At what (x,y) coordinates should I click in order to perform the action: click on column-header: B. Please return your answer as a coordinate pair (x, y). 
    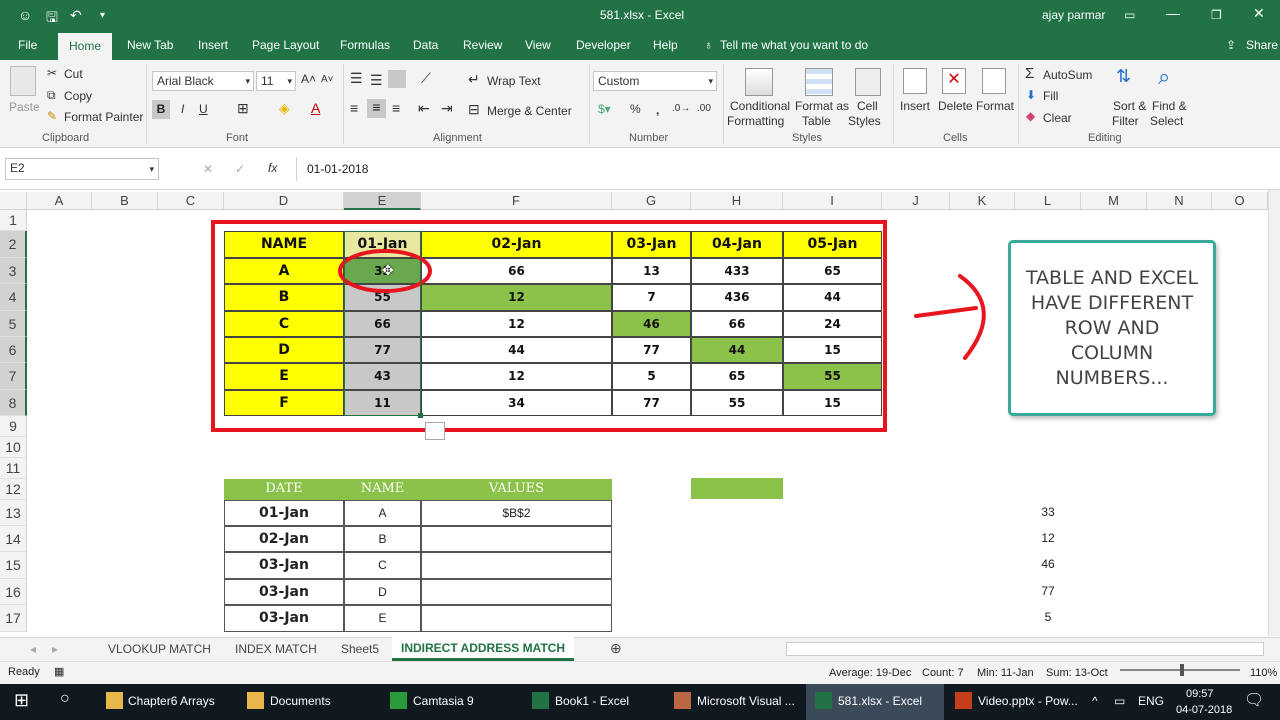
    Looking at the image, I should click on (125, 201).